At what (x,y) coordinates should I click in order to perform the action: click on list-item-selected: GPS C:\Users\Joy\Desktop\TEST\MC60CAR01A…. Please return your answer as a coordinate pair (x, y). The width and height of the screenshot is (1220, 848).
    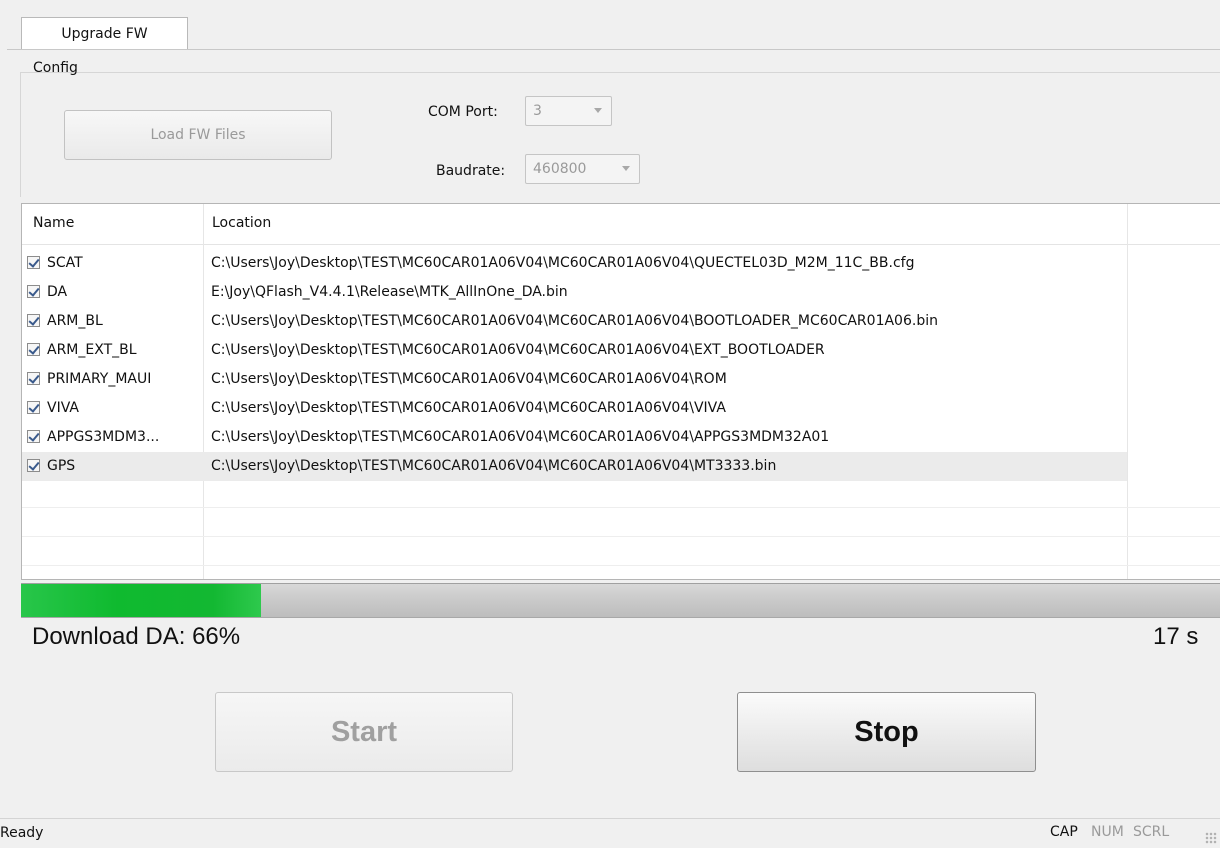
    Looking at the image, I should click on (574, 466).